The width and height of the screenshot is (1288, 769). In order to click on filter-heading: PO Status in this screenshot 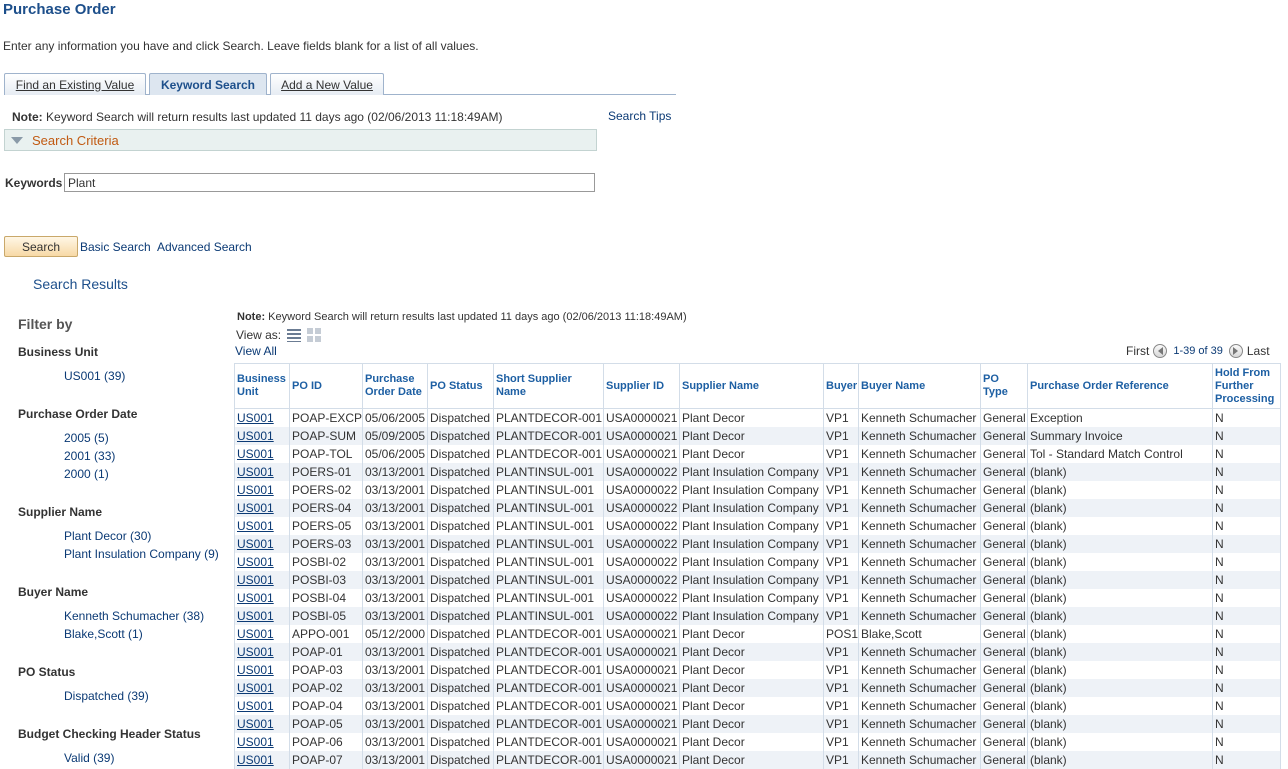, I will do `click(47, 672)`.